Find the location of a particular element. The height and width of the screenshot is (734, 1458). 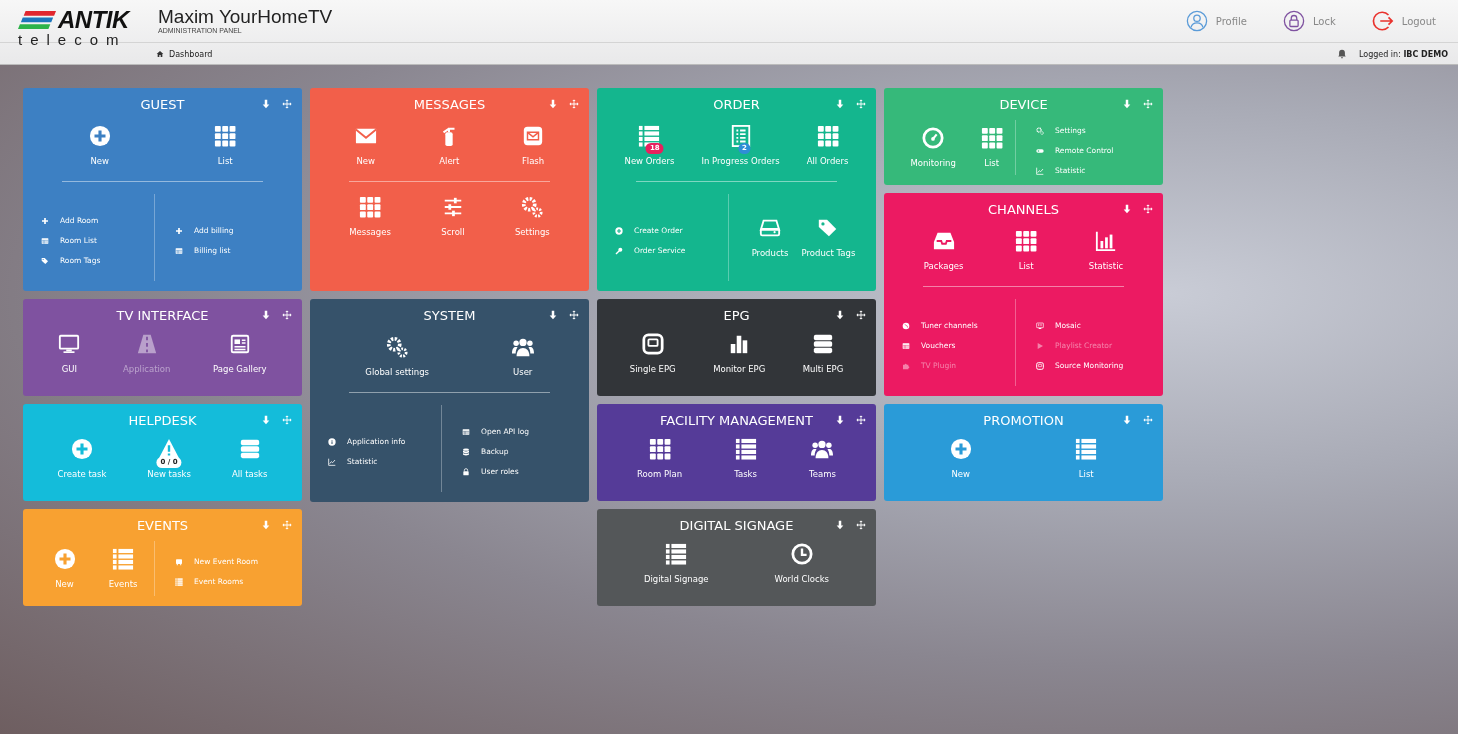

wrench-icon is located at coordinates (619, 250).